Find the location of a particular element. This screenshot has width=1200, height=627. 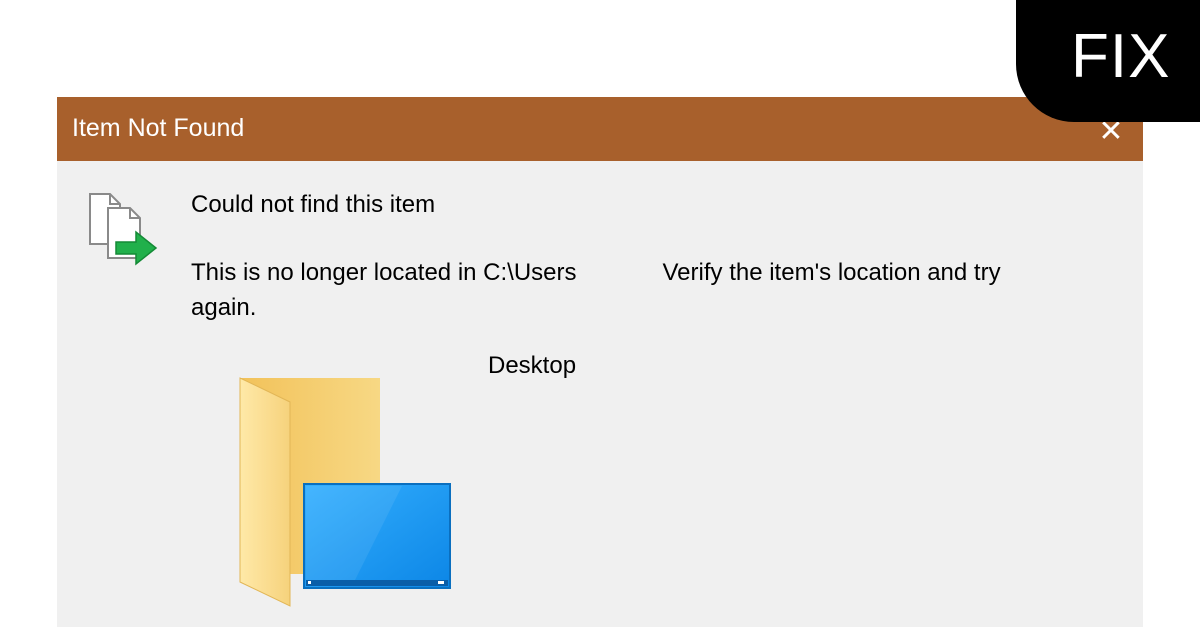

desktop-folder-icon is located at coordinates (345, 492).